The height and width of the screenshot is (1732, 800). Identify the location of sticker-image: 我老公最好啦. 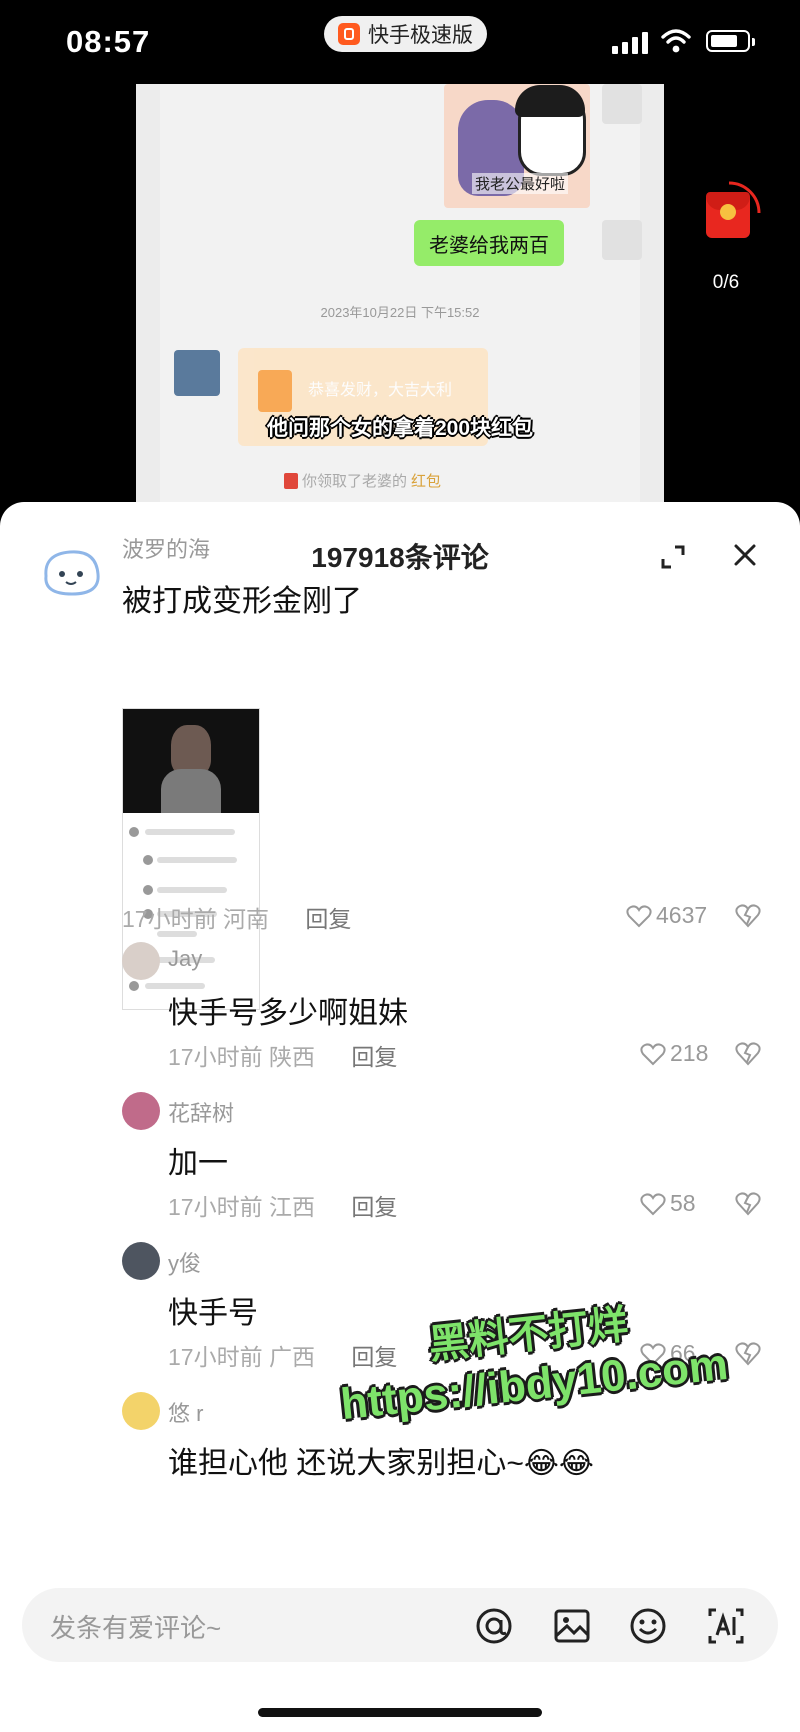
(517, 146).